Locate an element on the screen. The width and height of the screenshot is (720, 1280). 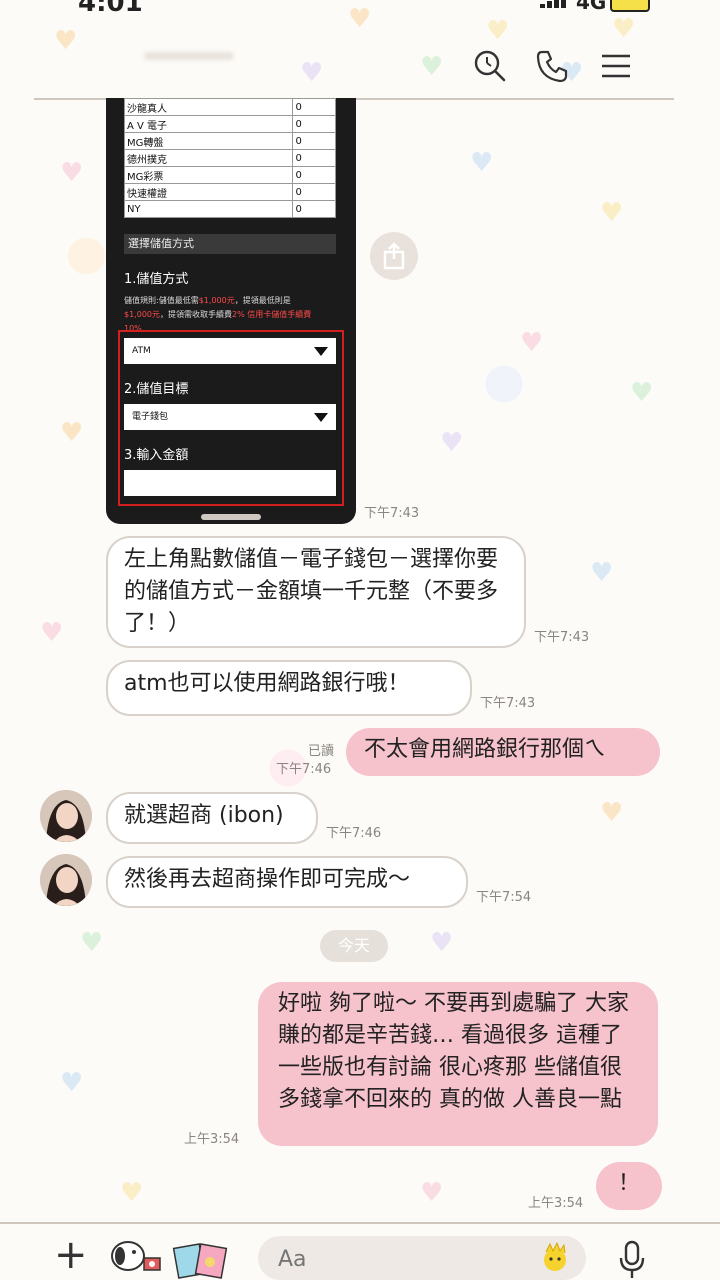
message-text: ！ is located at coordinates (628, 1183).